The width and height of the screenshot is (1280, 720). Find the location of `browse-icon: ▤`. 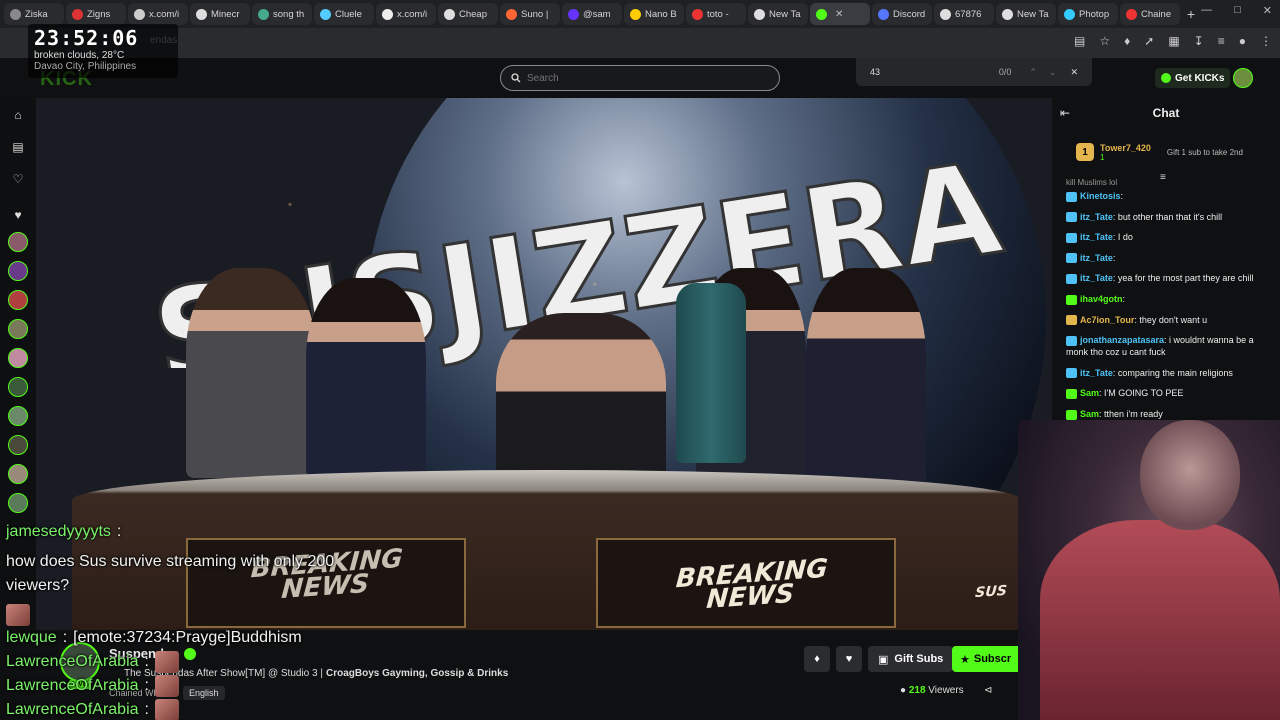

browse-icon: ▤ is located at coordinates (18, 147).